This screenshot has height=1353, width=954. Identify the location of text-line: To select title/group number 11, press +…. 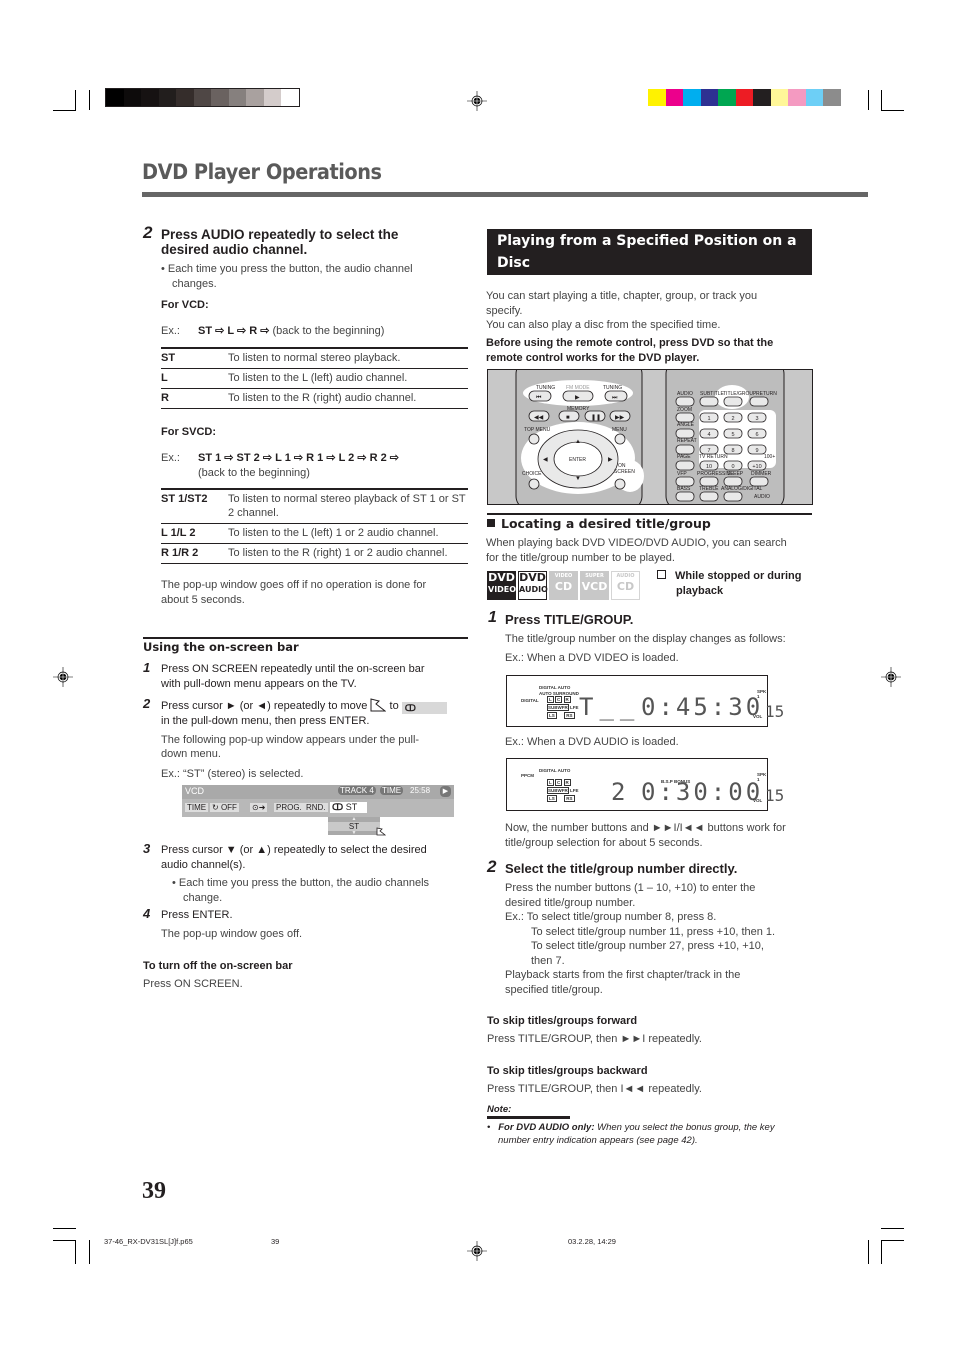
(653, 931).